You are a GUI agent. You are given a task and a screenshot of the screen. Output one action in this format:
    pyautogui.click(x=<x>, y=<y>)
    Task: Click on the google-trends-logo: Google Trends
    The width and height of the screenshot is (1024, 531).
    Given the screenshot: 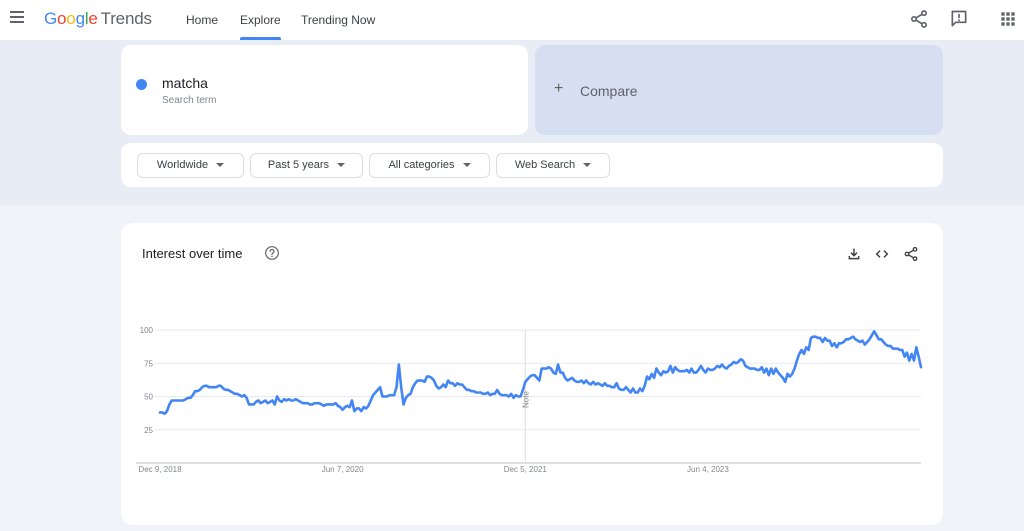 What is the action you would take?
    pyautogui.click(x=98, y=19)
    